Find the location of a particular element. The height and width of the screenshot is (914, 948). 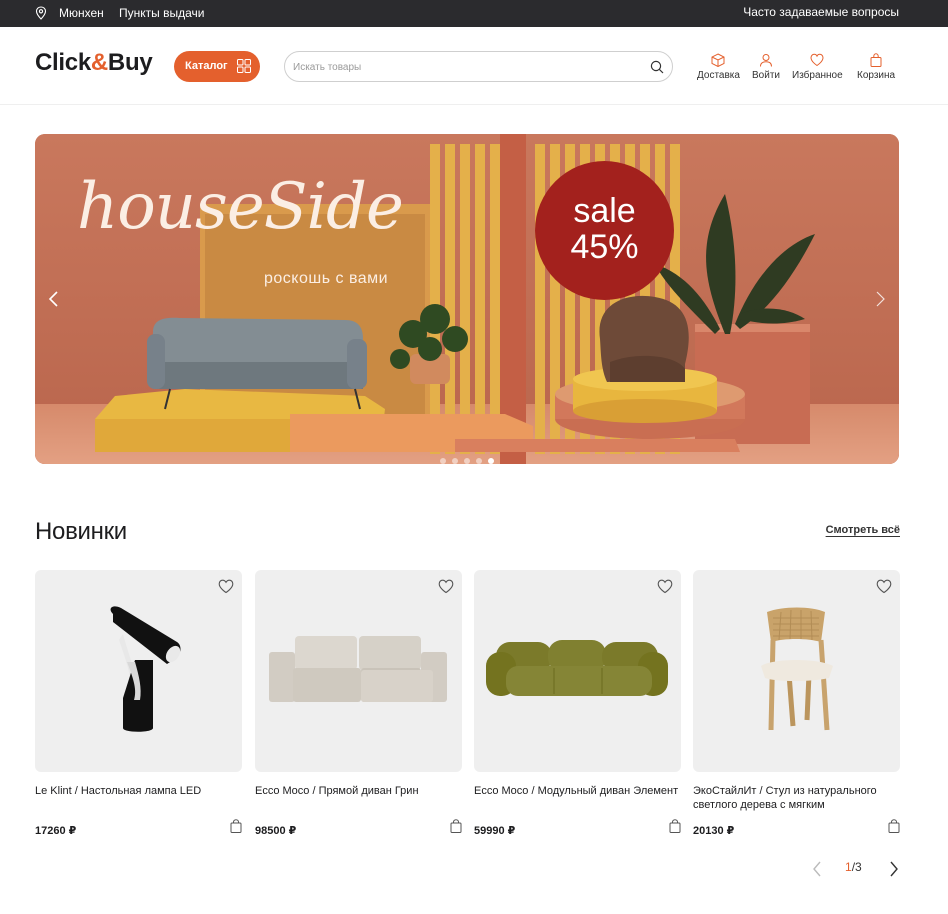

logo-text-click: Click is located at coordinates (63, 62).